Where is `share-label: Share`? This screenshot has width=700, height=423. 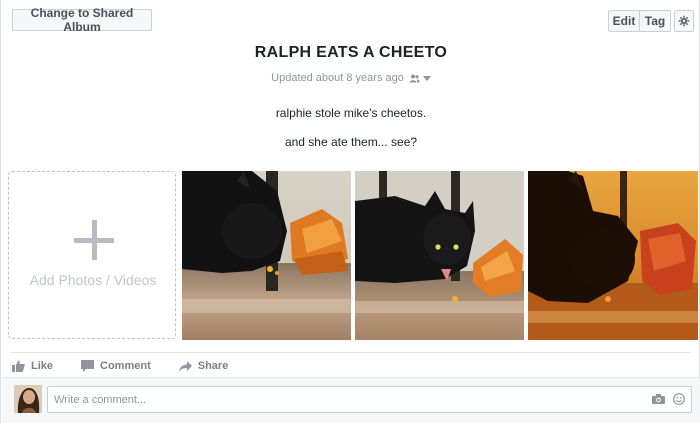 share-label: Share is located at coordinates (213, 366).